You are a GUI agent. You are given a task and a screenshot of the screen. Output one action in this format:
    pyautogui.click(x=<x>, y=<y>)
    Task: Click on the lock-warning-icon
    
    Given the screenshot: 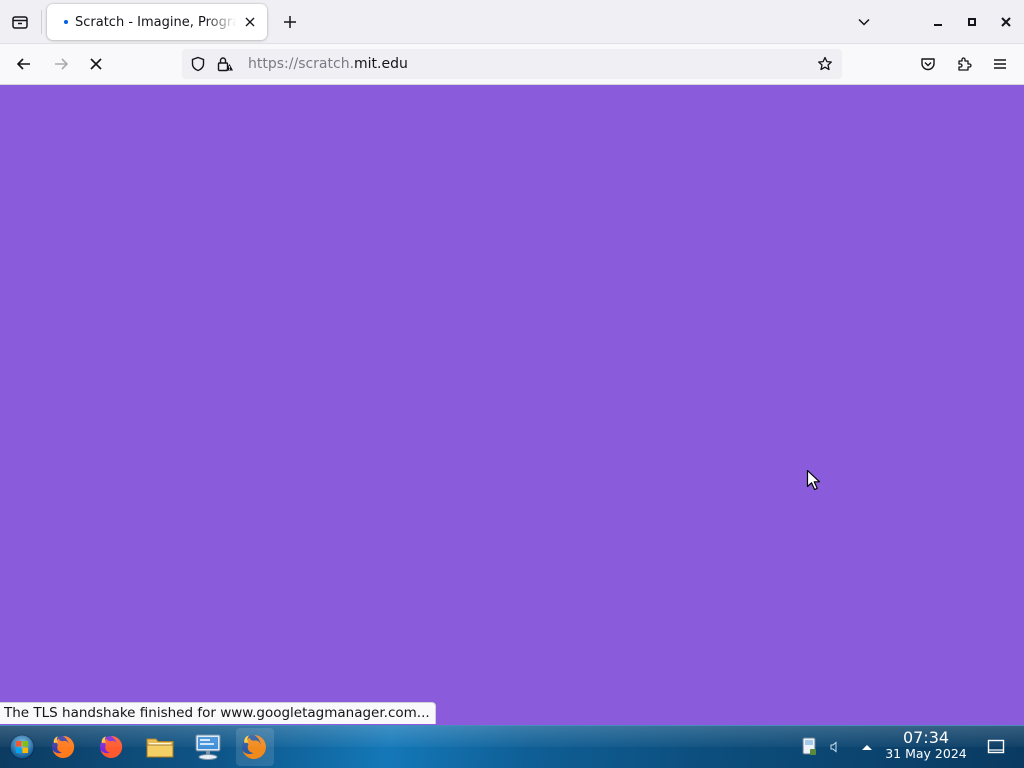 What is the action you would take?
    pyautogui.click(x=225, y=64)
    